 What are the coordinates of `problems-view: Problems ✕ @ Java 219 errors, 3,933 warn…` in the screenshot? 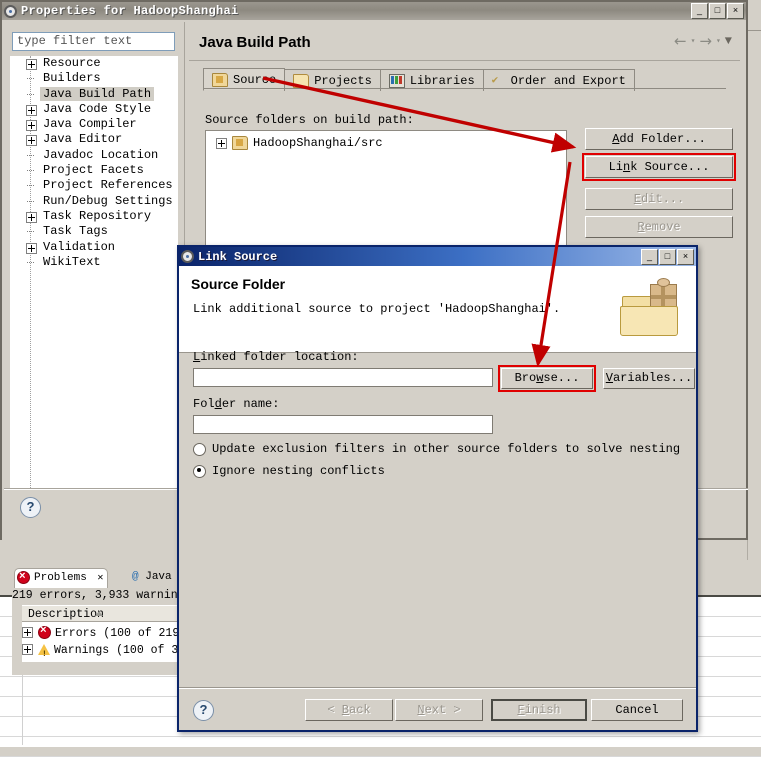 It's located at (107, 620).